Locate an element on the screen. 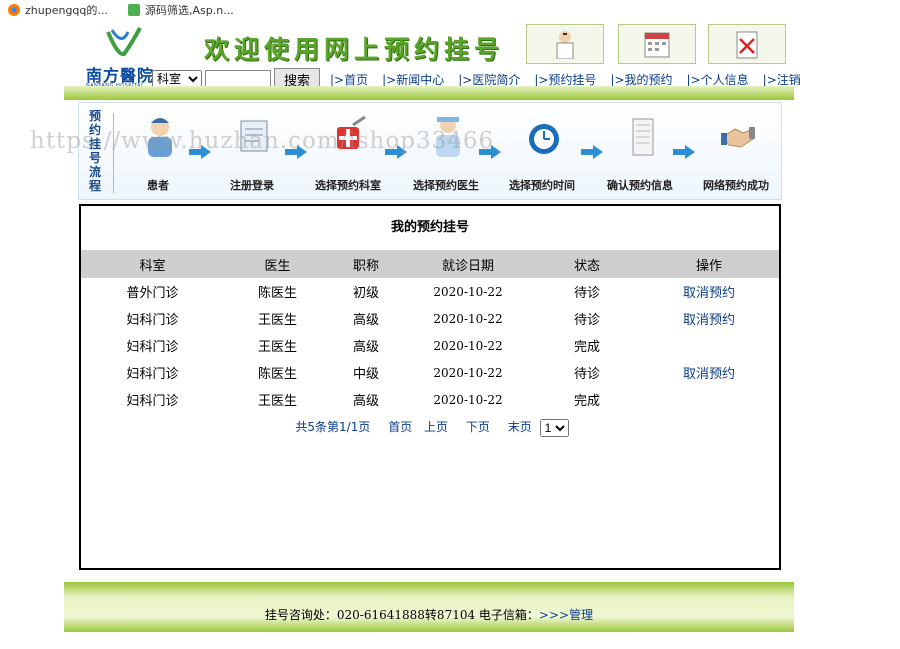 This screenshot has height=649, width=900. flow-step-label: 患者 is located at coordinates (158, 185).